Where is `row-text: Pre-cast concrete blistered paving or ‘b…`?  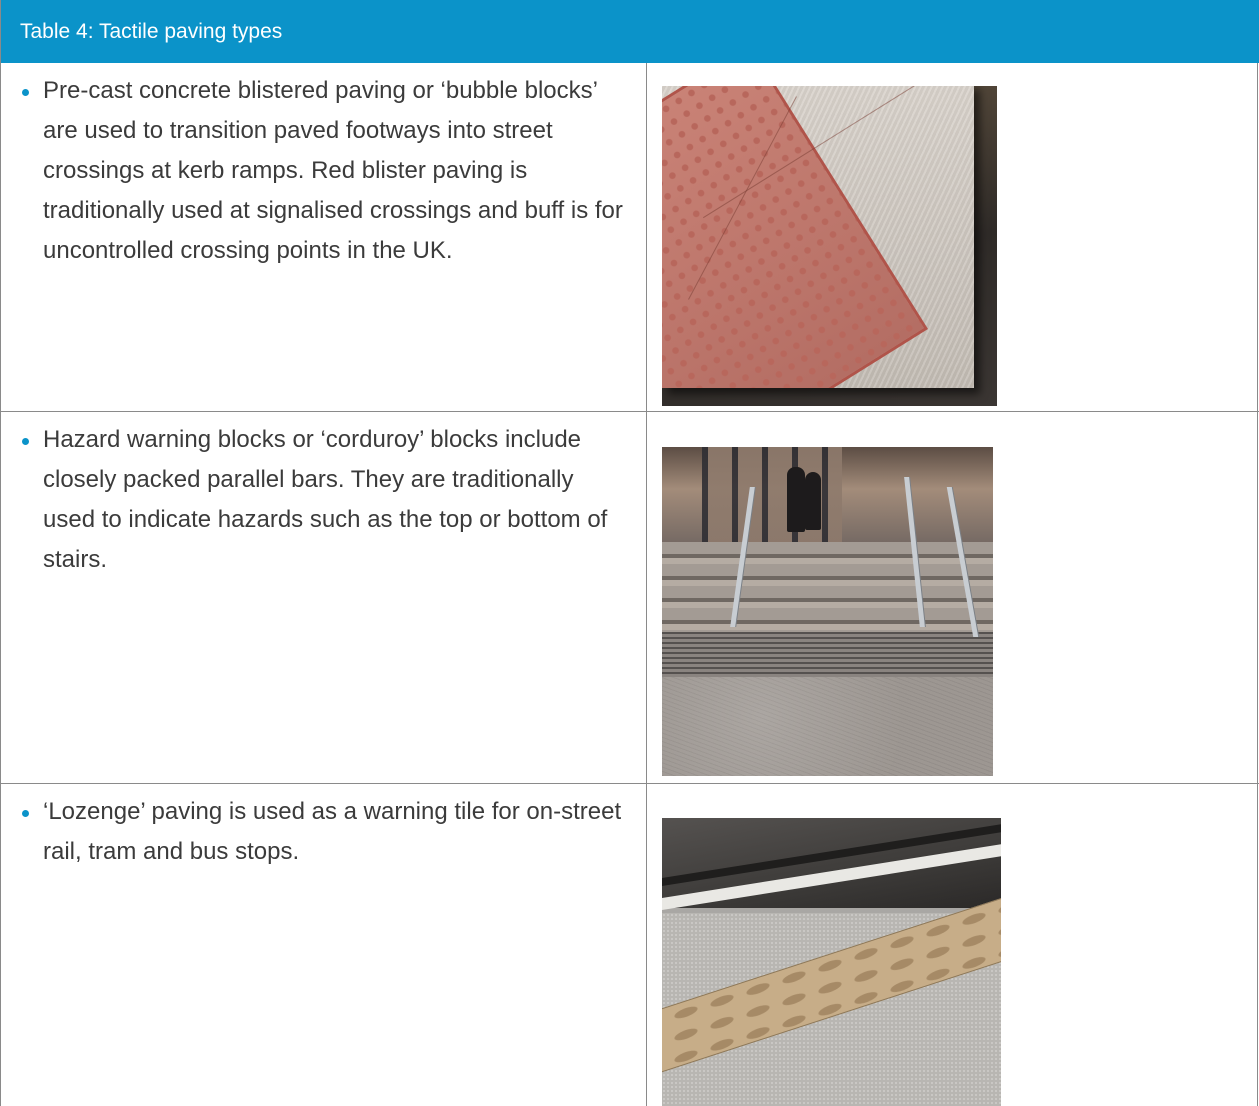
row-text: Pre-cast concrete blistered paving or ‘b… is located at coordinates (333, 170).